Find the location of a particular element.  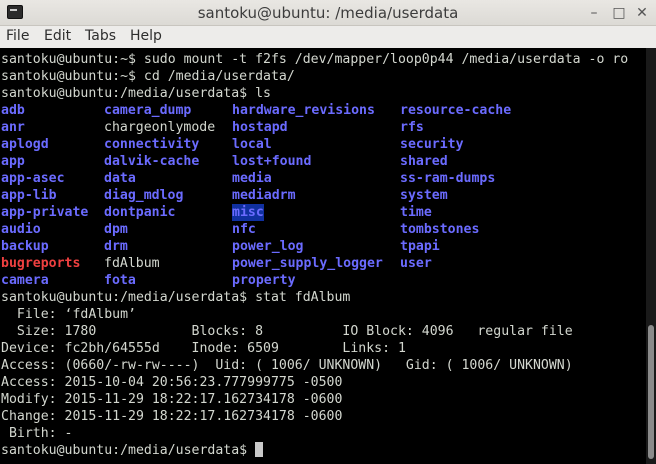

ls-entry: data is located at coordinates (120, 178).